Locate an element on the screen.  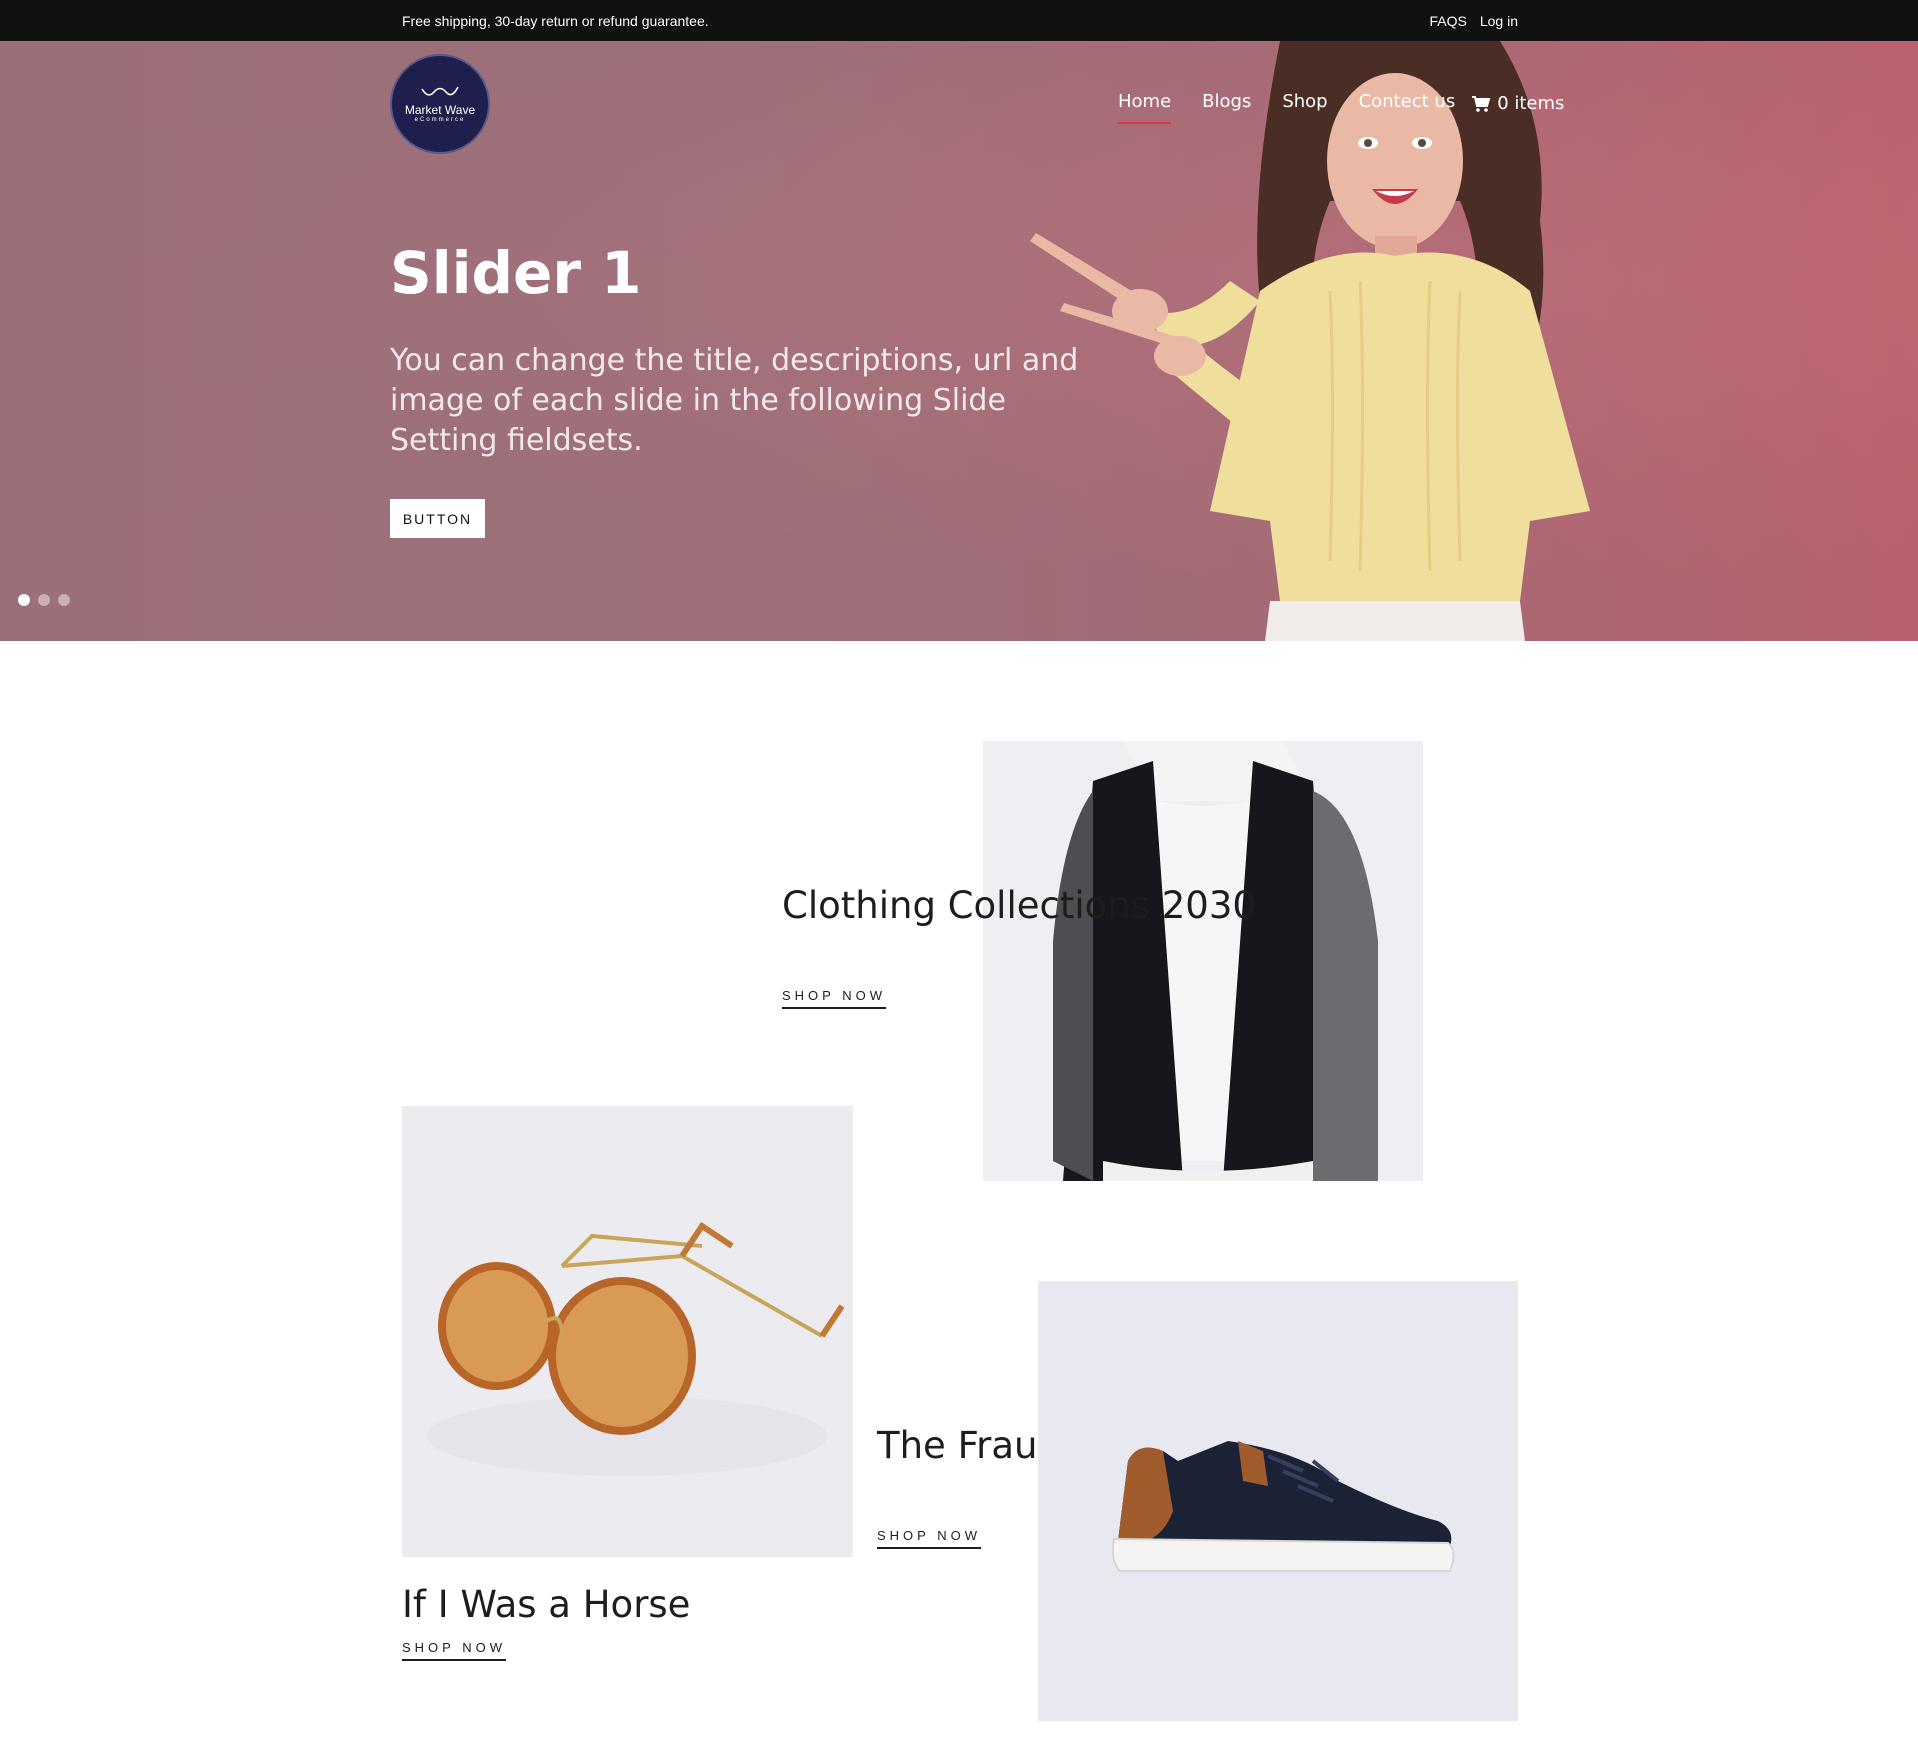
nav-contact: Contect us is located at coordinates (1407, 106).